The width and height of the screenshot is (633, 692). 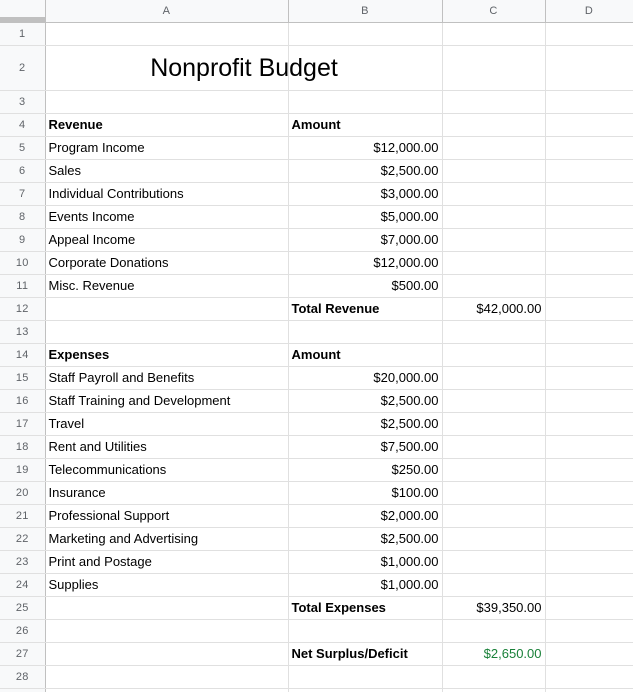 What do you see at coordinates (589, 171) in the screenshot?
I see `cell-d6` at bounding box center [589, 171].